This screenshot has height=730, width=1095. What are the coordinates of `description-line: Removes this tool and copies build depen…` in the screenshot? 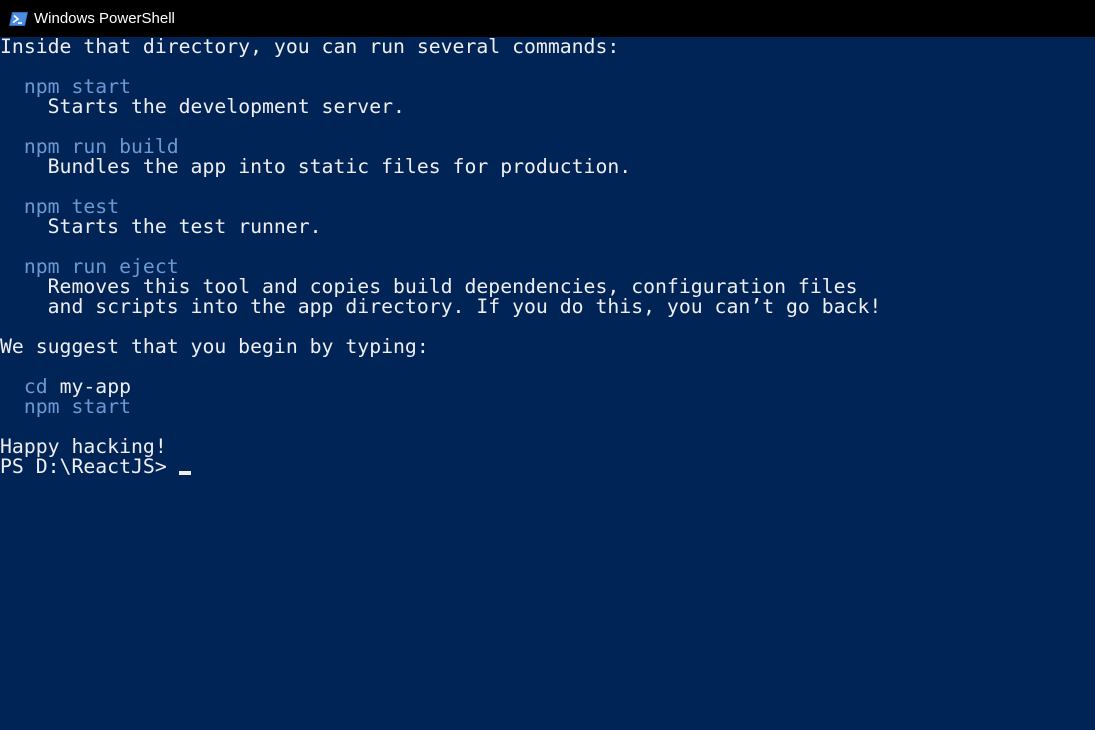 It's located at (547, 287).